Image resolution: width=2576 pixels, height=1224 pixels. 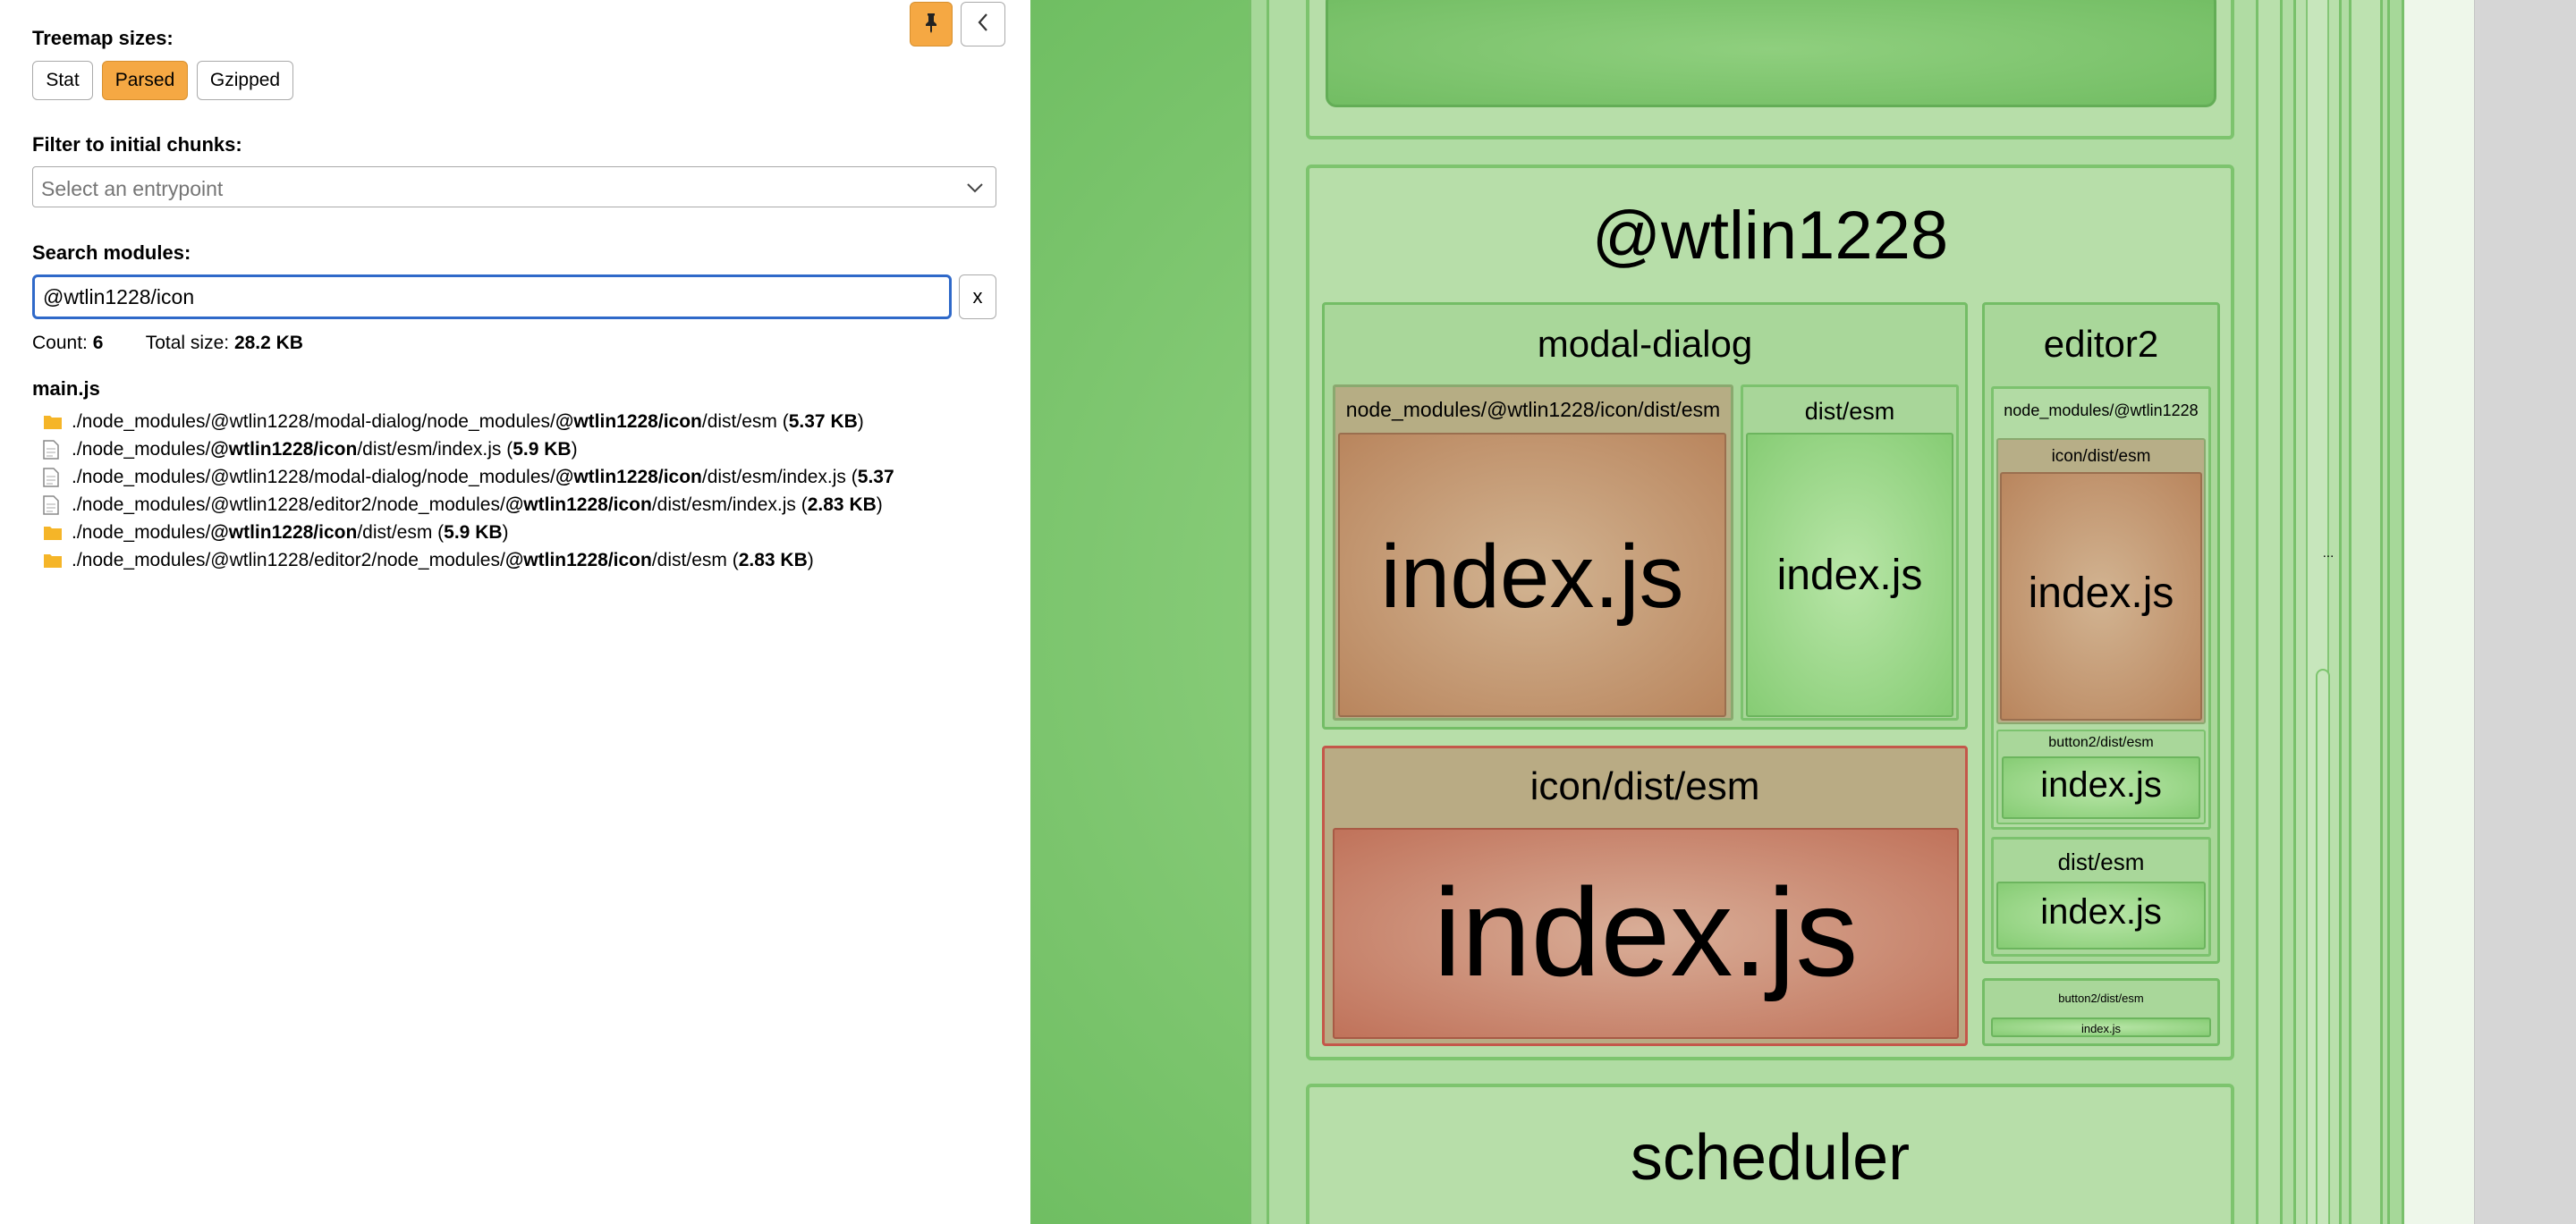 What do you see at coordinates (62, 80) in the screenshot?
I see `size-button-stat: Stat` at bounding box center [62, 80].